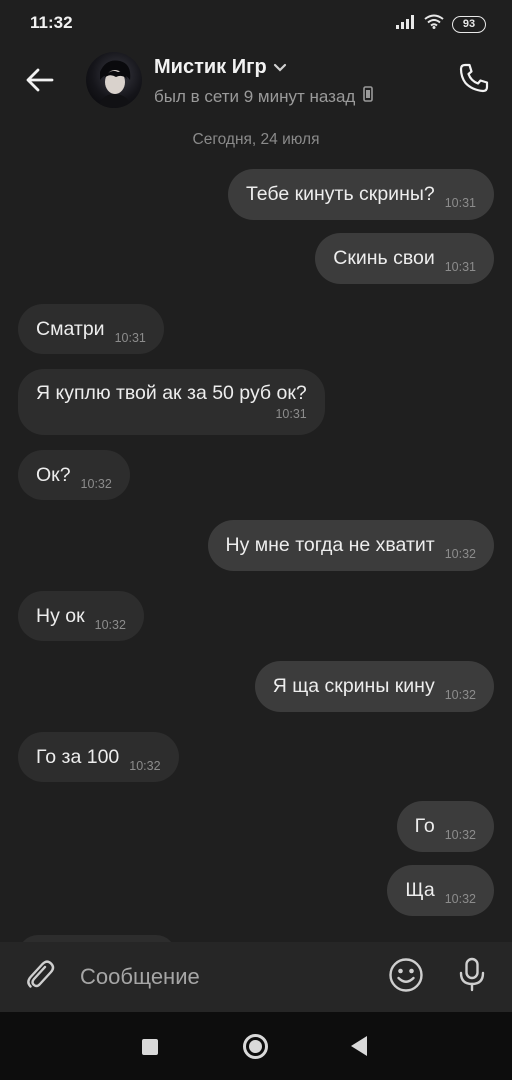 Image resolution: width=512 pixels, height=1080 pixels. I want to click on message-bubble-outgoing: Скинь свои 10:31, so click(404, 258).